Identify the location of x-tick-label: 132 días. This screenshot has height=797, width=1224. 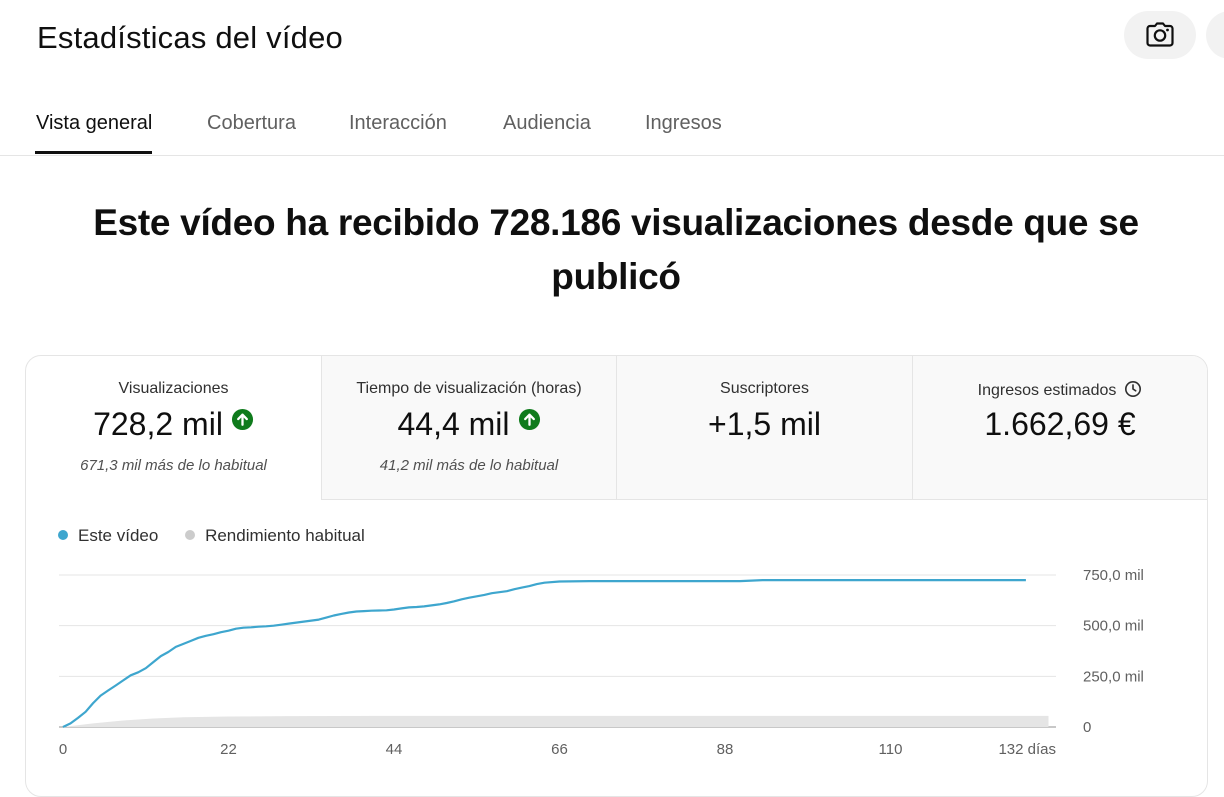
(1027, 749).